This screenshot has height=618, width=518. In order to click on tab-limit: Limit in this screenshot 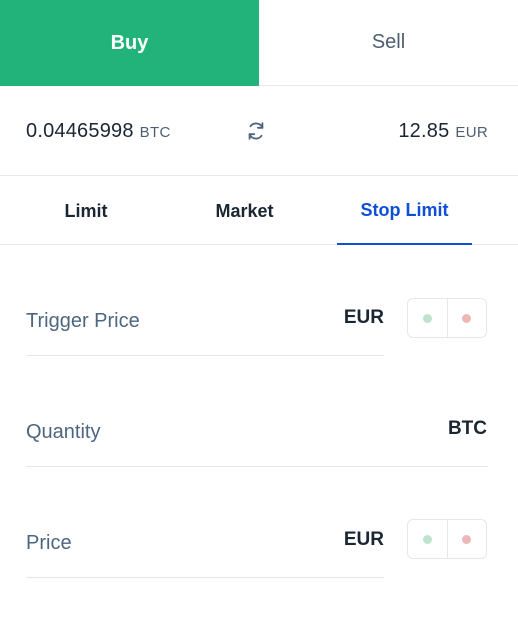, I will do `click(86, 211)`.